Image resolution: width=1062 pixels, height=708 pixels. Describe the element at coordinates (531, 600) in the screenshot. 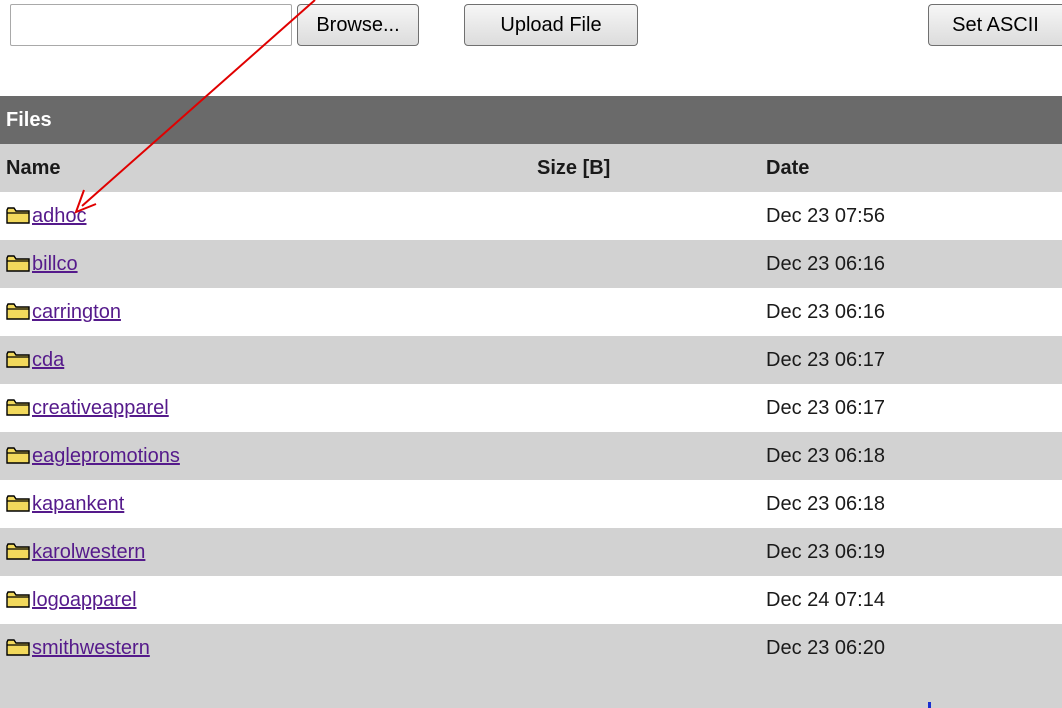

I see `file-row: logoapparel Dec 24 07:14` at that location.